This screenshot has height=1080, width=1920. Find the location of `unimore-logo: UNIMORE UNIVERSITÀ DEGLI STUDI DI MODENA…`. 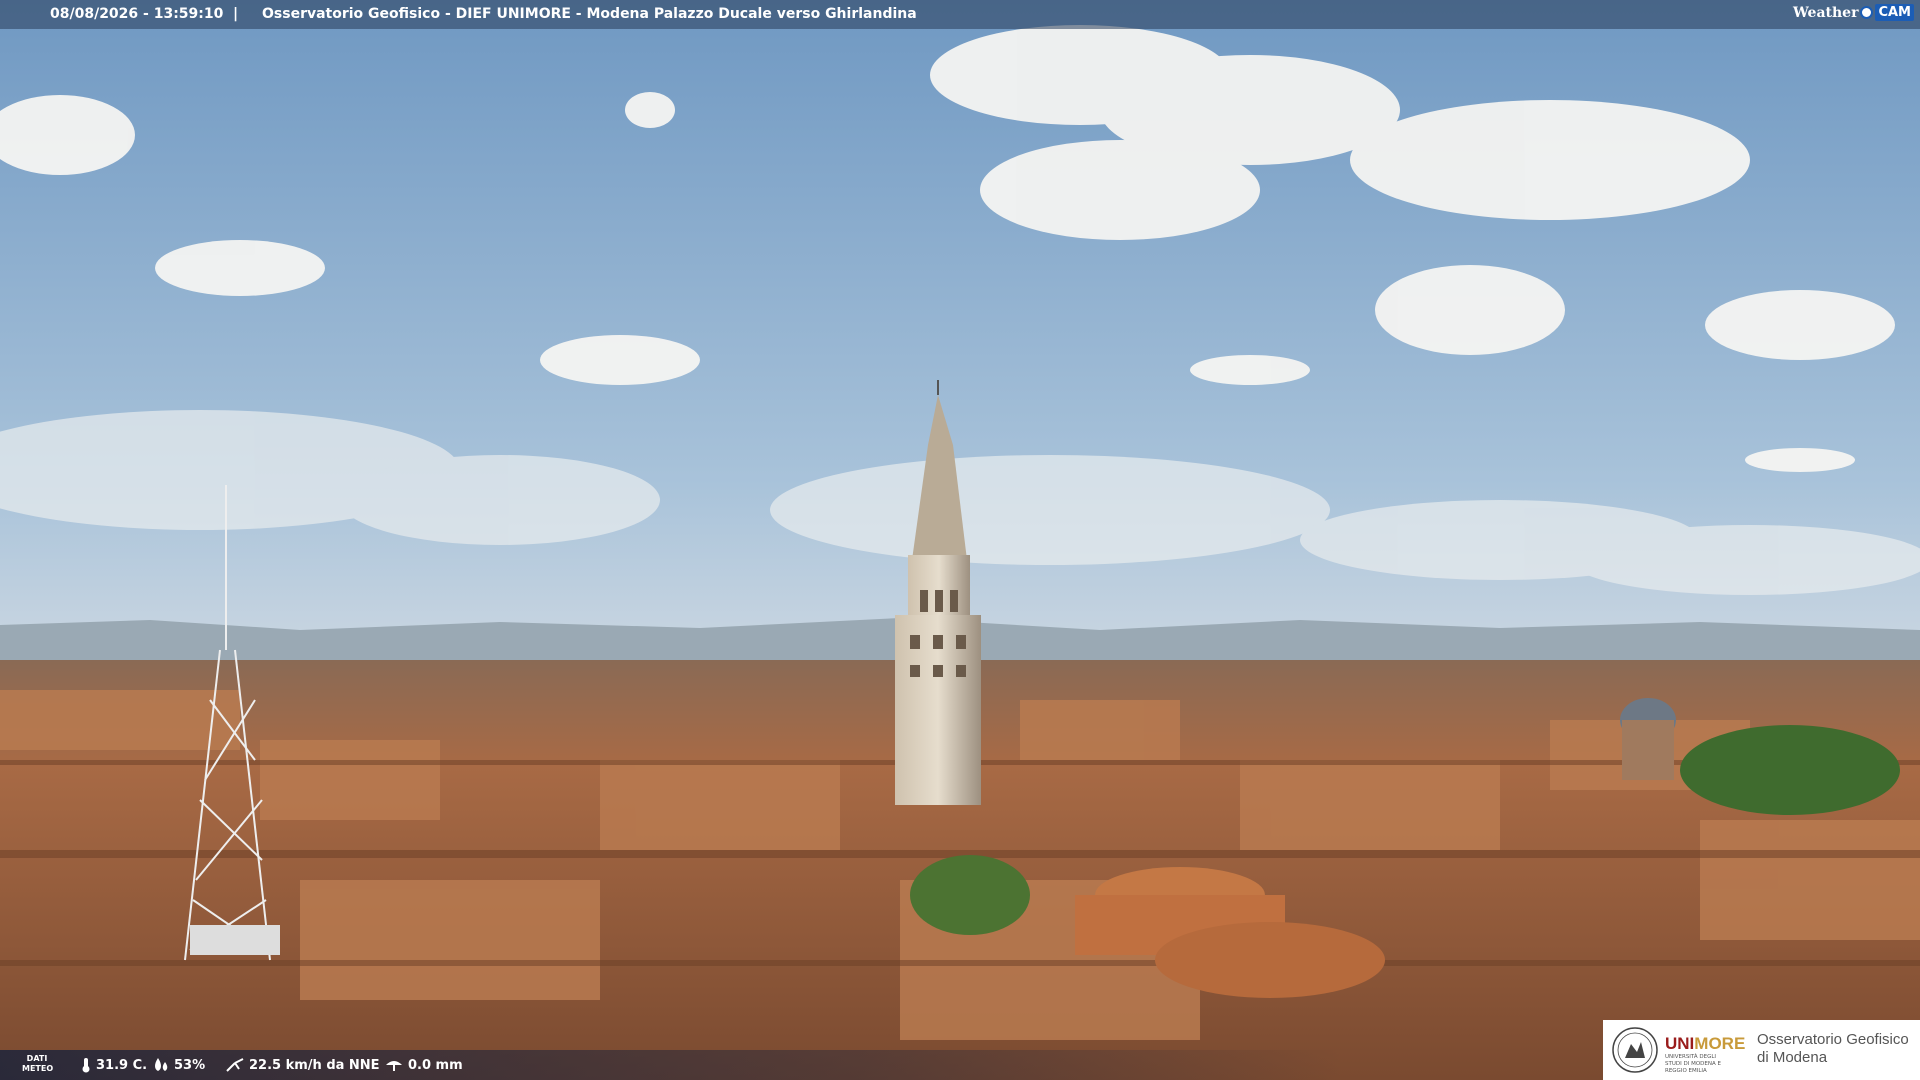

unimore-logo: UNIMORE UNIVERSITÀ DEGLI STUDI DI MODENA… is located at coordinates (1761, 1050).